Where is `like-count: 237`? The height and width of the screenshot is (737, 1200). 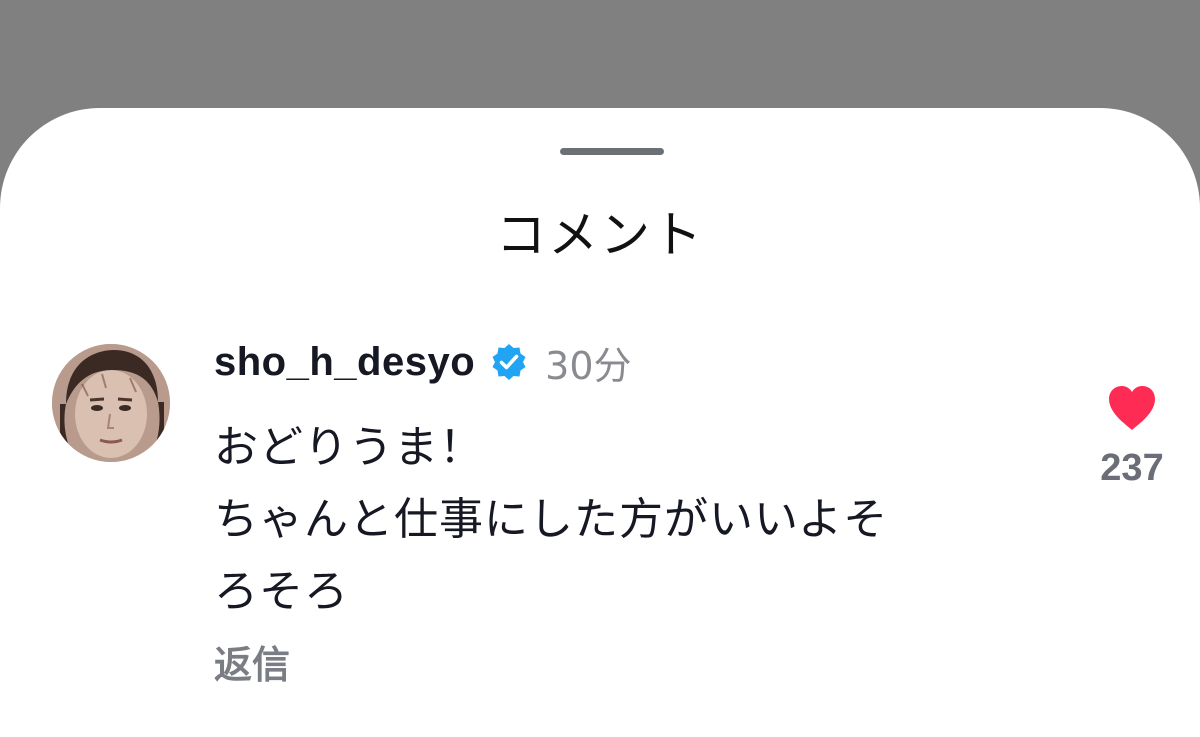 like-count: 237 is located at coordinates (1132, 468).